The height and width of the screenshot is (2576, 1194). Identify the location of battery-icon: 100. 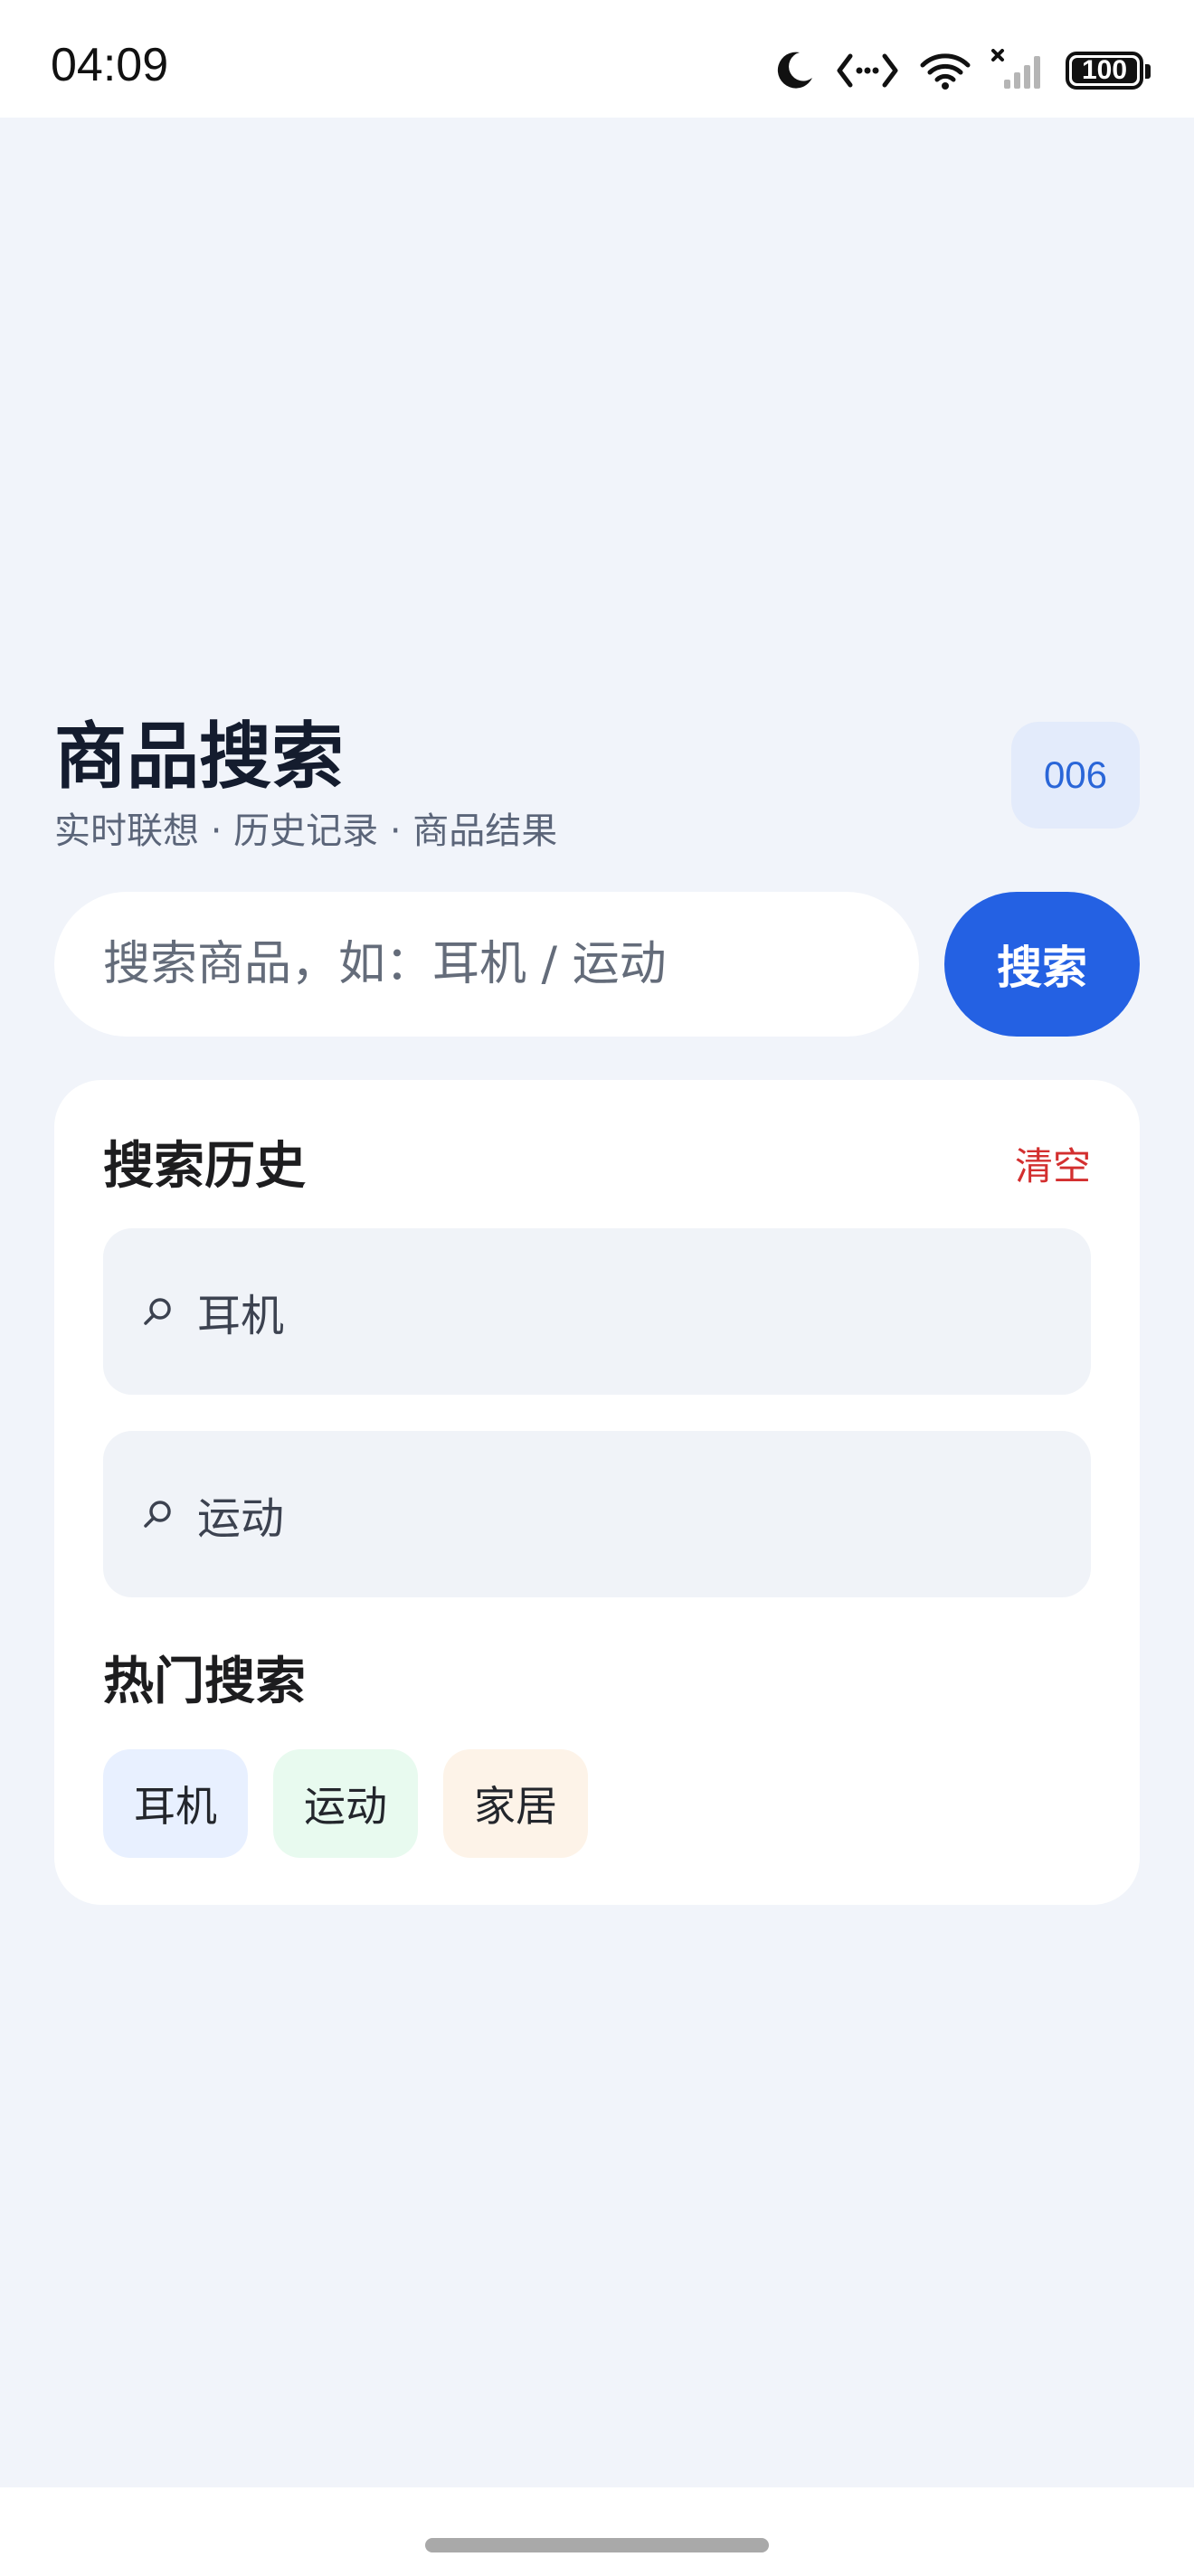
(1108, 71).